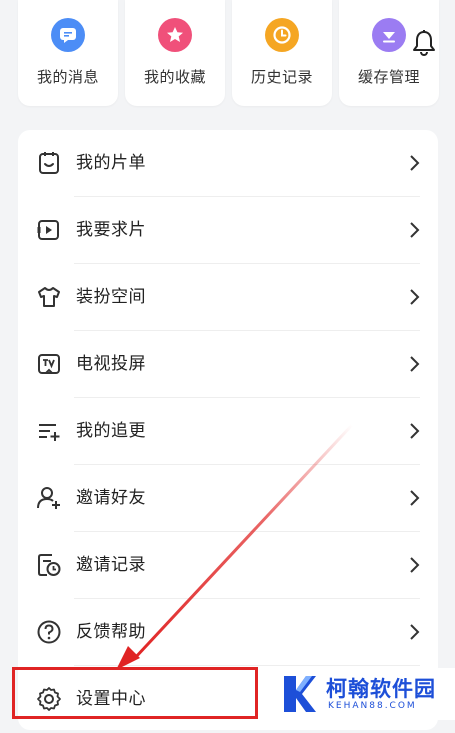  What do you see at coordinates (281, 77) in the screenshot?
I see `shortcut-label: 历史记录` at bounding box center [281, 77].